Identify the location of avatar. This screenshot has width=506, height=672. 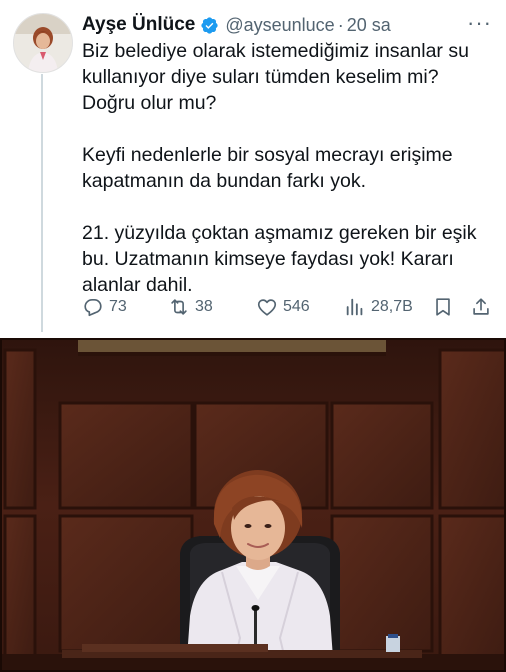
(43, 43).